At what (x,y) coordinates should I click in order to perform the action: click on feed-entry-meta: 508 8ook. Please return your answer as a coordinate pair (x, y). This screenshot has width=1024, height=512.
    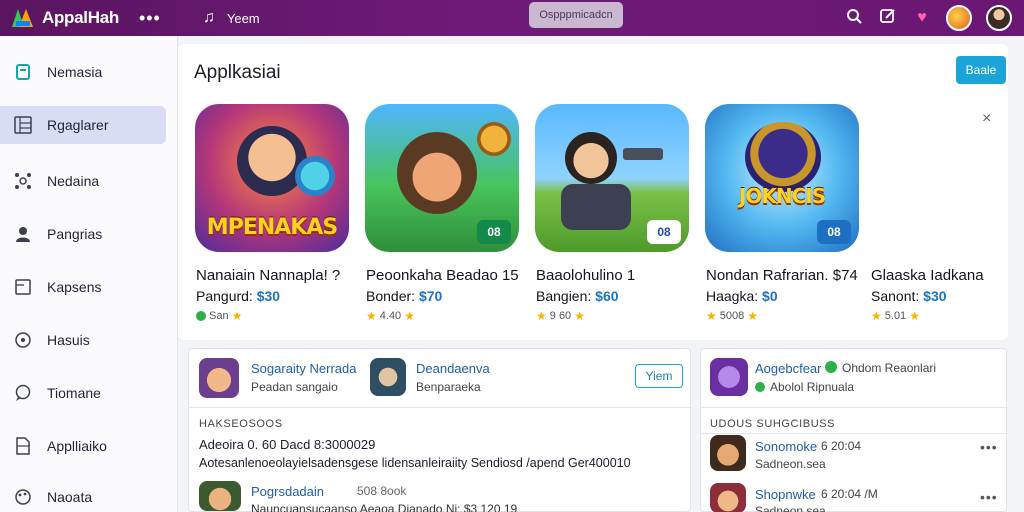
    Looking at the image, I should click on (382, 491).